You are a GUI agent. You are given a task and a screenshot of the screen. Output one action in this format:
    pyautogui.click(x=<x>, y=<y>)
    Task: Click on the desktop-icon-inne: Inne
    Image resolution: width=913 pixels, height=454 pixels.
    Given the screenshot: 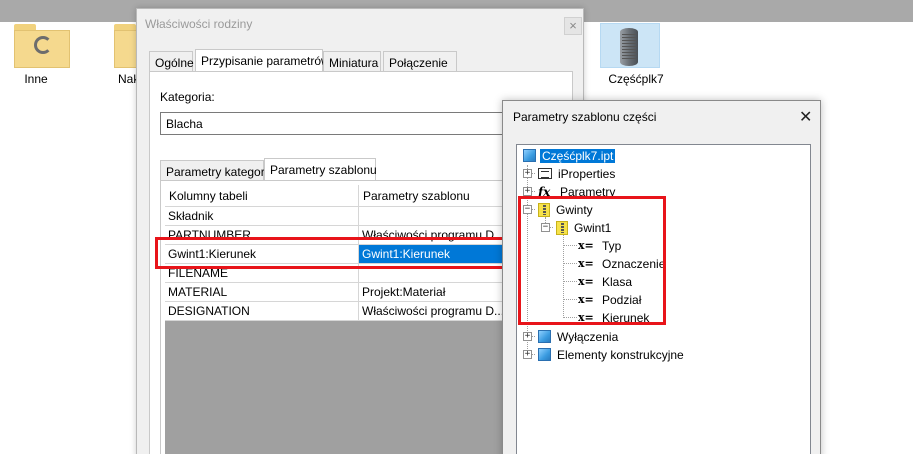 What is the action you would take?
    pyautogui.click(x=41, y=59)
    